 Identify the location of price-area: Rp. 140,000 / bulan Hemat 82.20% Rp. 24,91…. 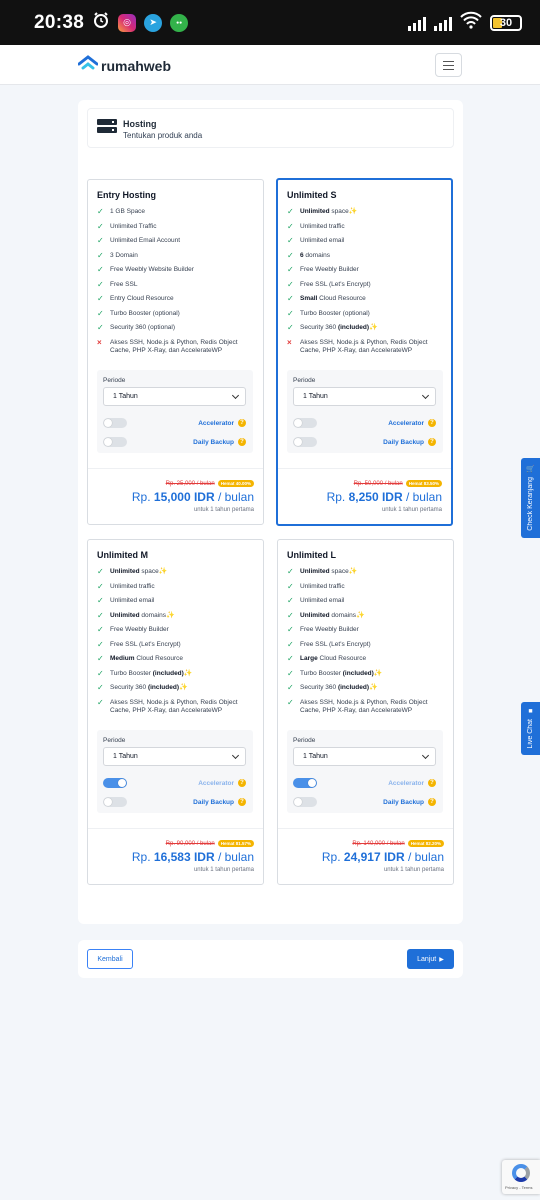
(365, 856).